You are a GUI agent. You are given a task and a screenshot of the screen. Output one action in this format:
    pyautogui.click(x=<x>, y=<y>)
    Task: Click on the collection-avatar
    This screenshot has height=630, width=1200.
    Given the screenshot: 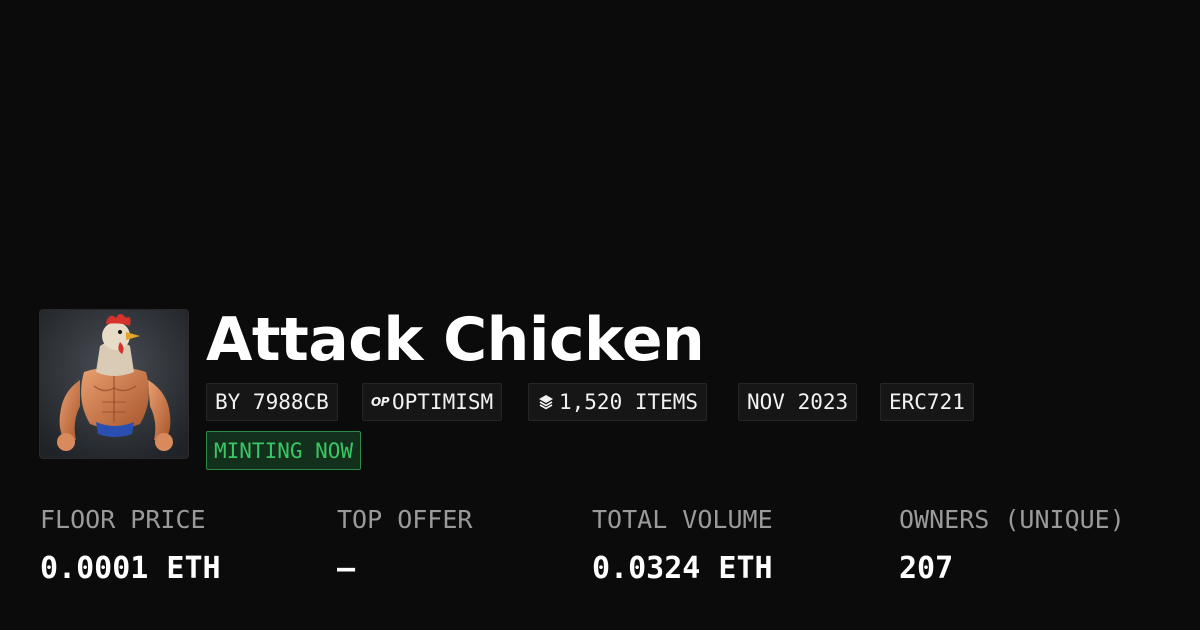 What is the action you would take?
    pyautogui.click(x=114, y=384)
    